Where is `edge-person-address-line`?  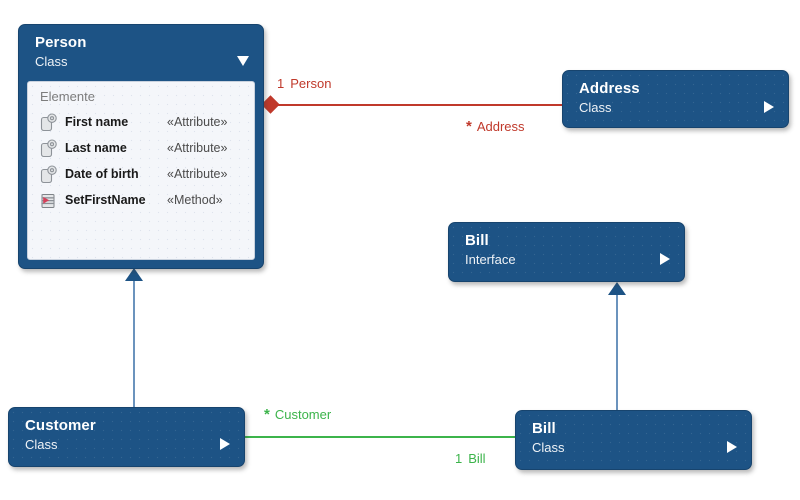
edge-person-address-line is located at coordinates (417, 105).